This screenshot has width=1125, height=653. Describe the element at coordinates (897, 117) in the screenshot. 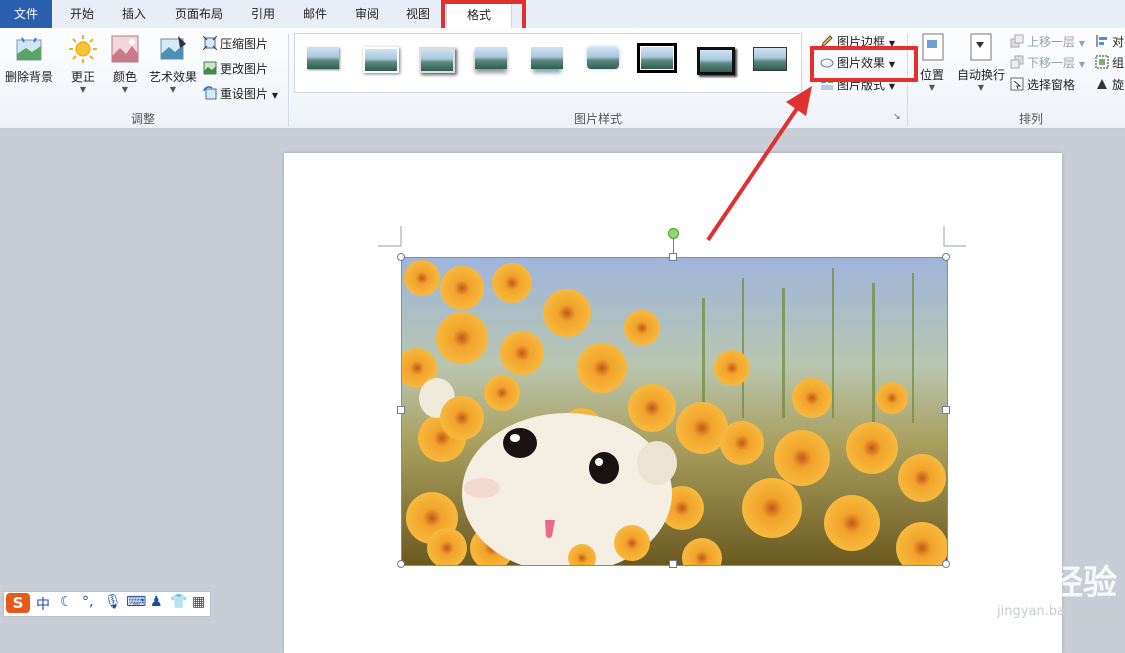

I see `dialog-launcher-icon: ↘` at that location.